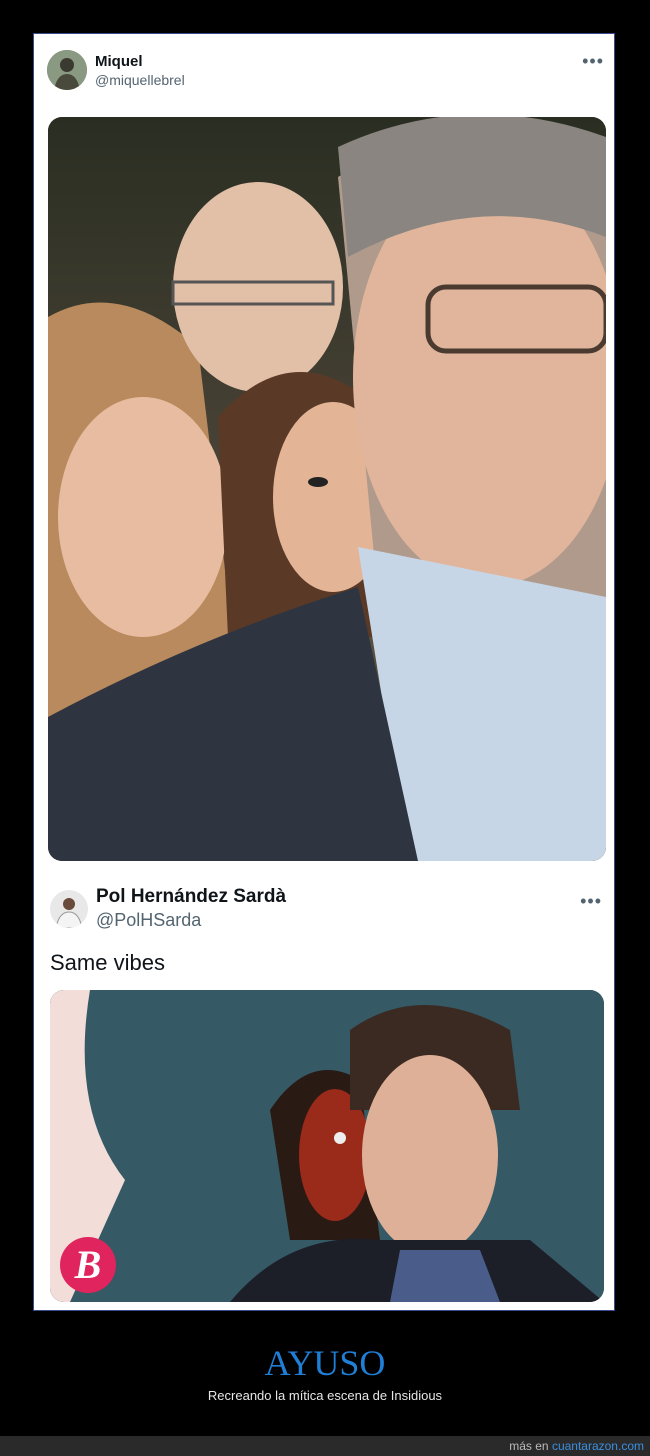 The height and width of the screenshot is (1456, 650). What do you see at coordinates (191, 920) in the screenshot?
I see `tweet2-author-handle: @PolHSarda` at bounding box center [191, 920].